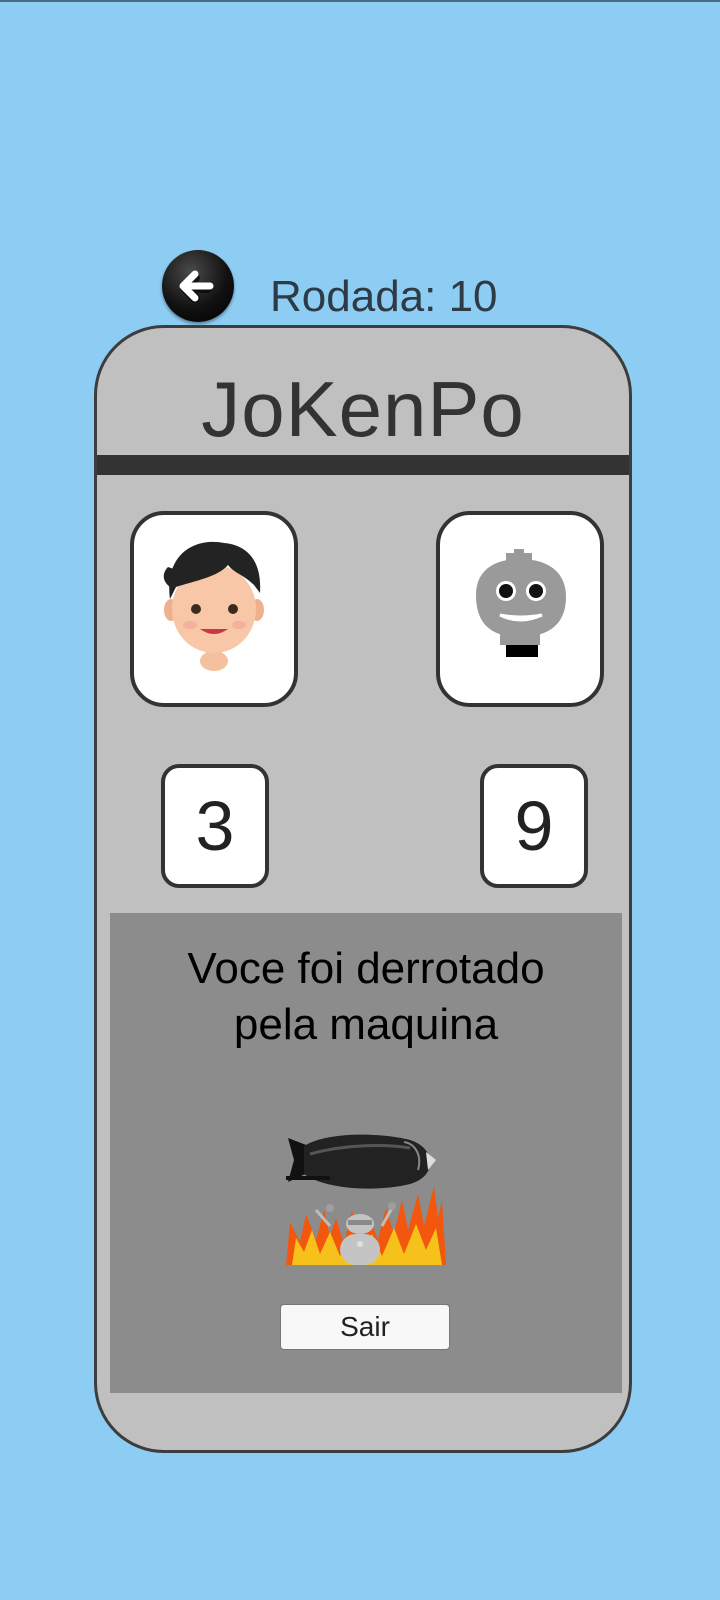  I want to click on top-border-line, so click(360, 1).